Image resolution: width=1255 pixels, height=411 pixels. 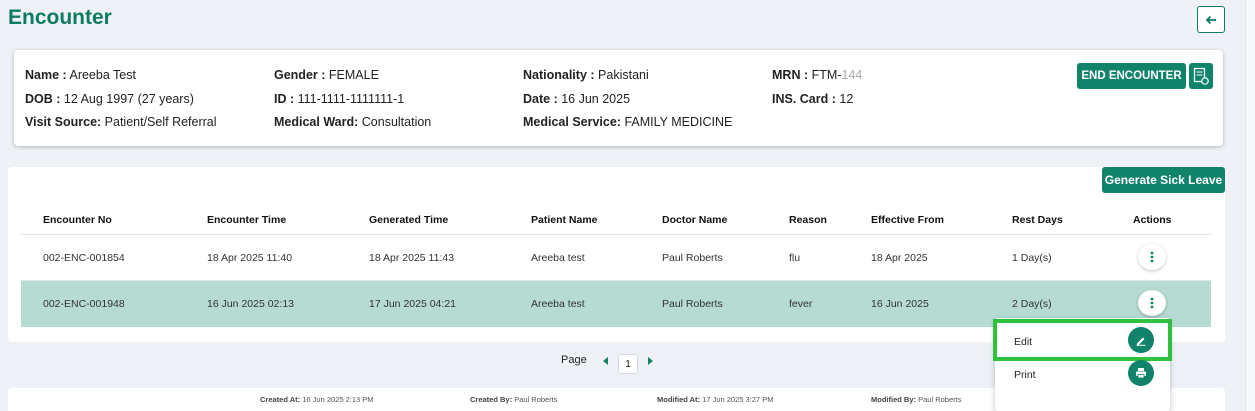 What do you see at coordinates (121, 122) in the screenshot?
I see `patient-visit-source: Visit Source: Patient/Self Referral` at bounding box center [121, 122].